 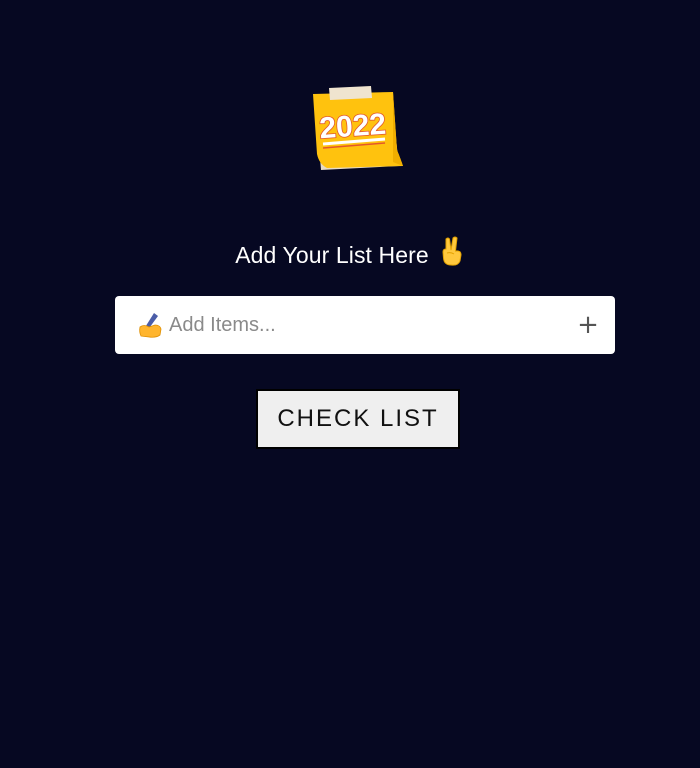 I want to click on sticky-note-icon: 2022, so click(x=358, y=128).